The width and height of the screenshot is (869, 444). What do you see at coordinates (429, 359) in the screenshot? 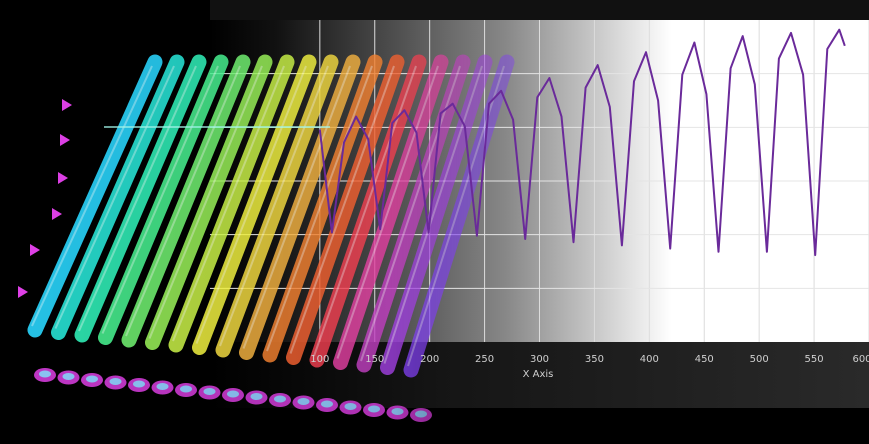
I see `x-tick-label: 200` at bounding box center [429, 359].